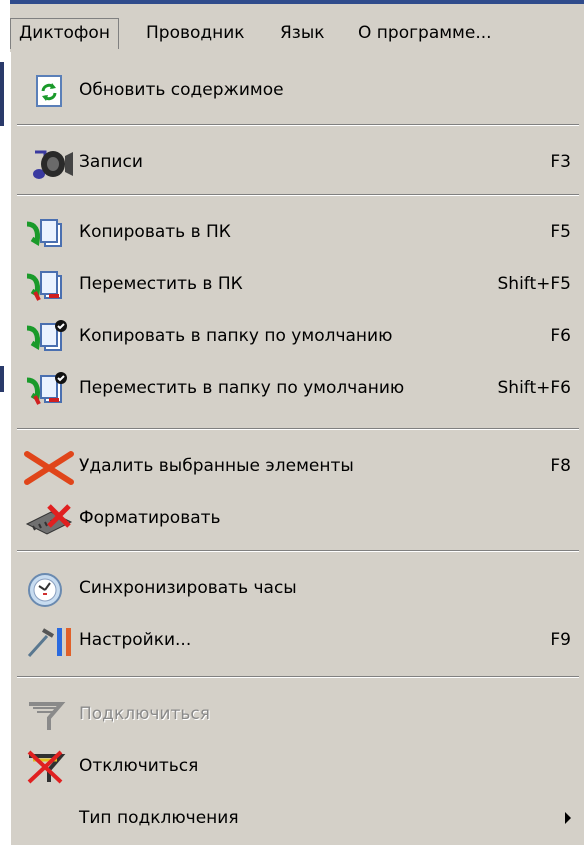  I want to click on menu-item-shortcut: F6, so click(560, 336).